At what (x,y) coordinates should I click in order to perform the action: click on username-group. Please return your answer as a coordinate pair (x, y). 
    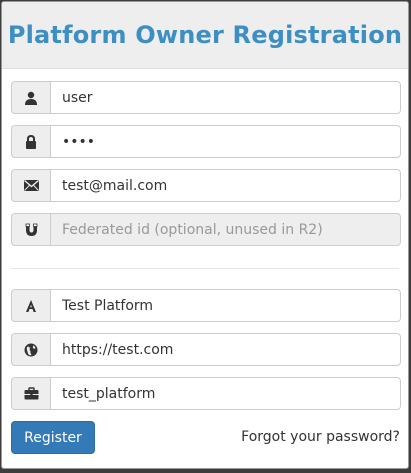
    Looking at the image, I should click on (206, 97).